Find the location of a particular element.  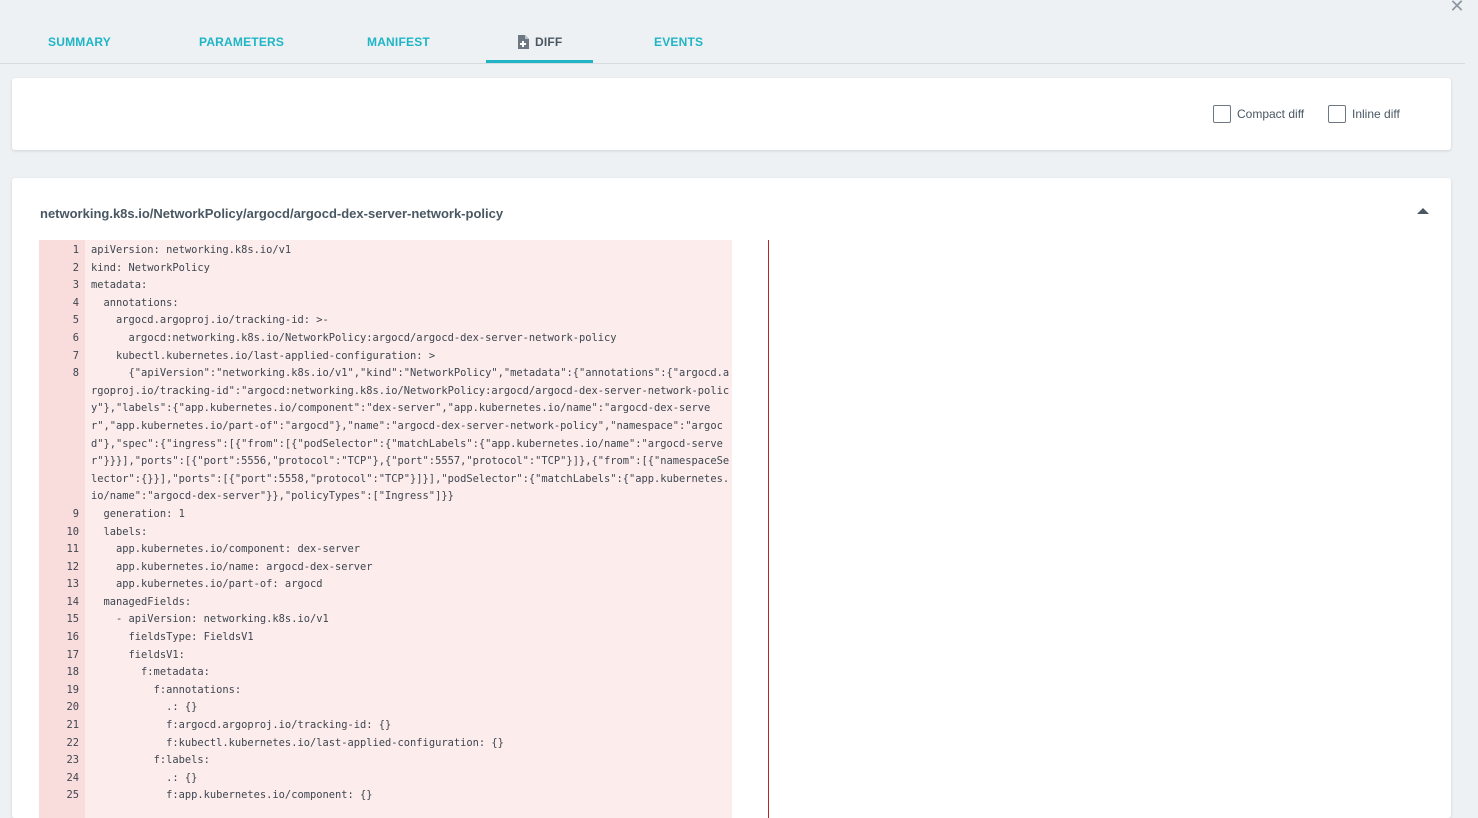

tab-bar: SUMMARY PARAMETERS MANIFEST DIFF EVENTS is located at coordinates (732, 32).